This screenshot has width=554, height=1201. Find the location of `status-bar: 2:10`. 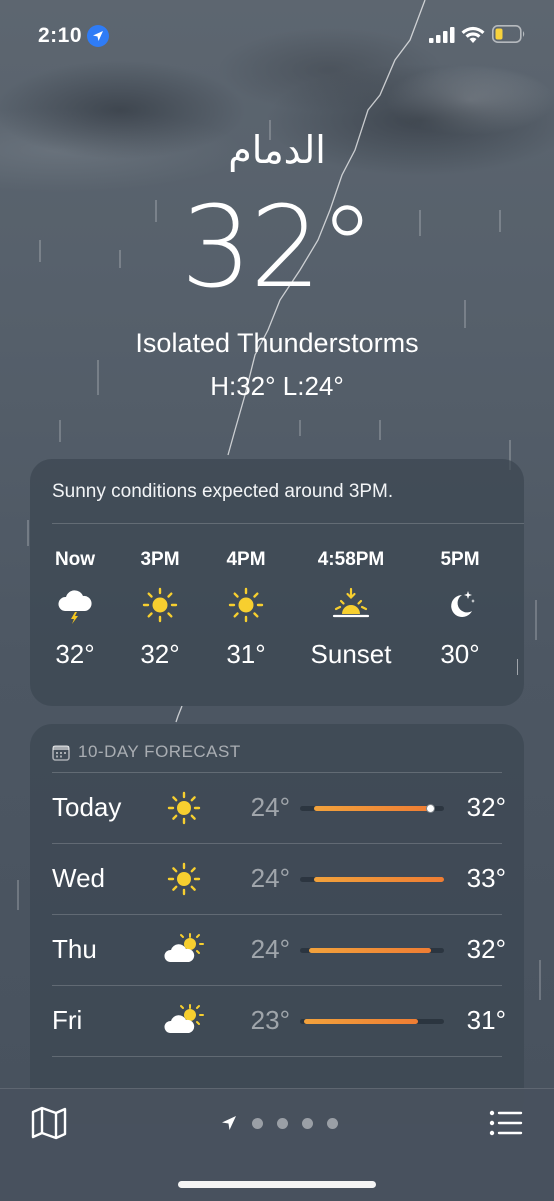

status-bar: 2:10 is located at coordinates (277, 35).